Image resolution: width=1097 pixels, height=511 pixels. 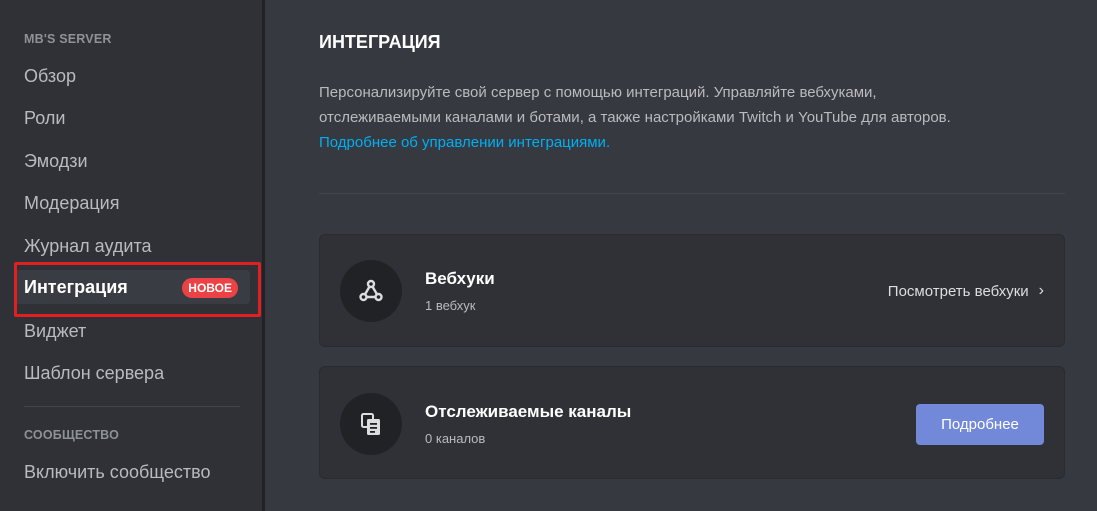 What do you see at coordinates (263, 255) in the screenshot?
I see `sidebar-edge` at bounding box center [263, 255].